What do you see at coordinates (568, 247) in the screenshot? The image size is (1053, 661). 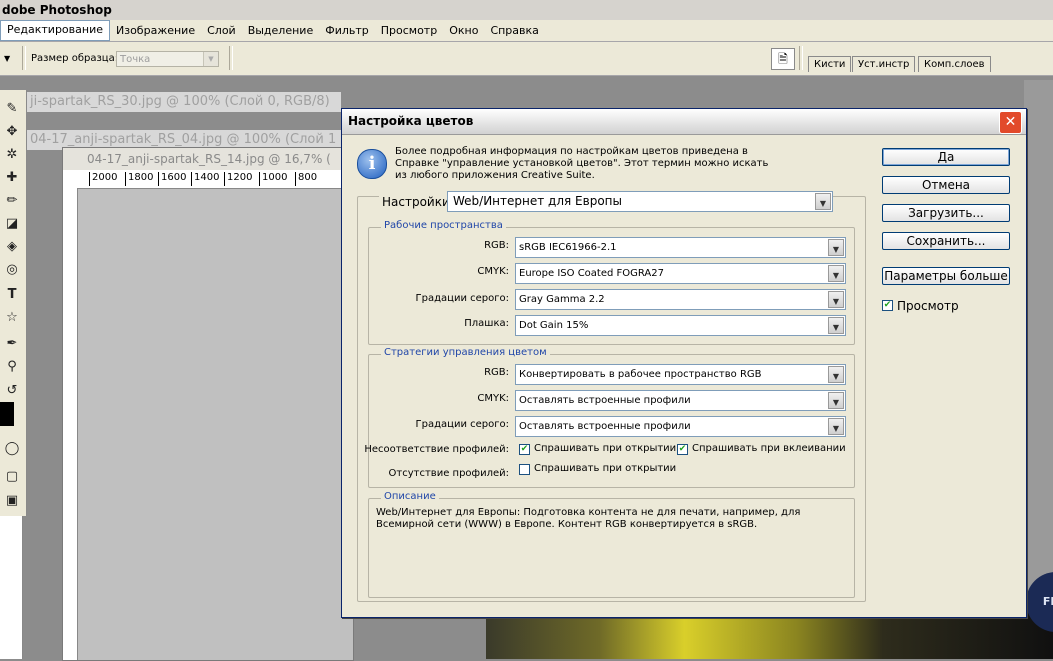 I see `rgb-workspace-value: sRGB IEC61966-2.1` at bounding box center [568, 247].